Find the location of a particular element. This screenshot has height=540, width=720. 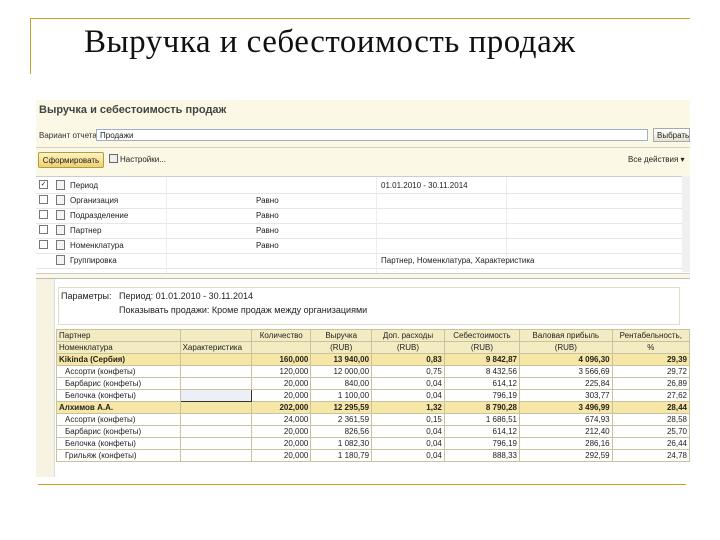

cell-cost: 8 432,56 is located at coordinates (482, 371).